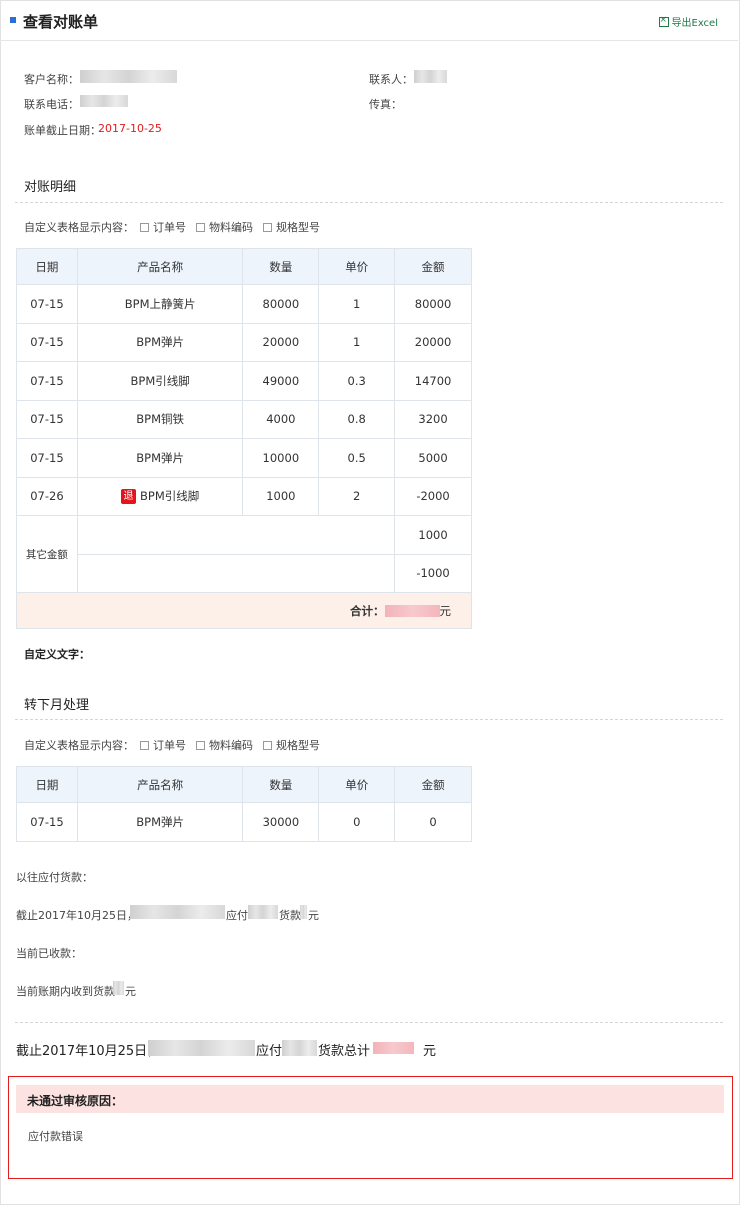 The image size is (740, 1205). Describe the element at coordinates (281, 342) in the screenshot. I see `cell-quantity: 20000` at that location.